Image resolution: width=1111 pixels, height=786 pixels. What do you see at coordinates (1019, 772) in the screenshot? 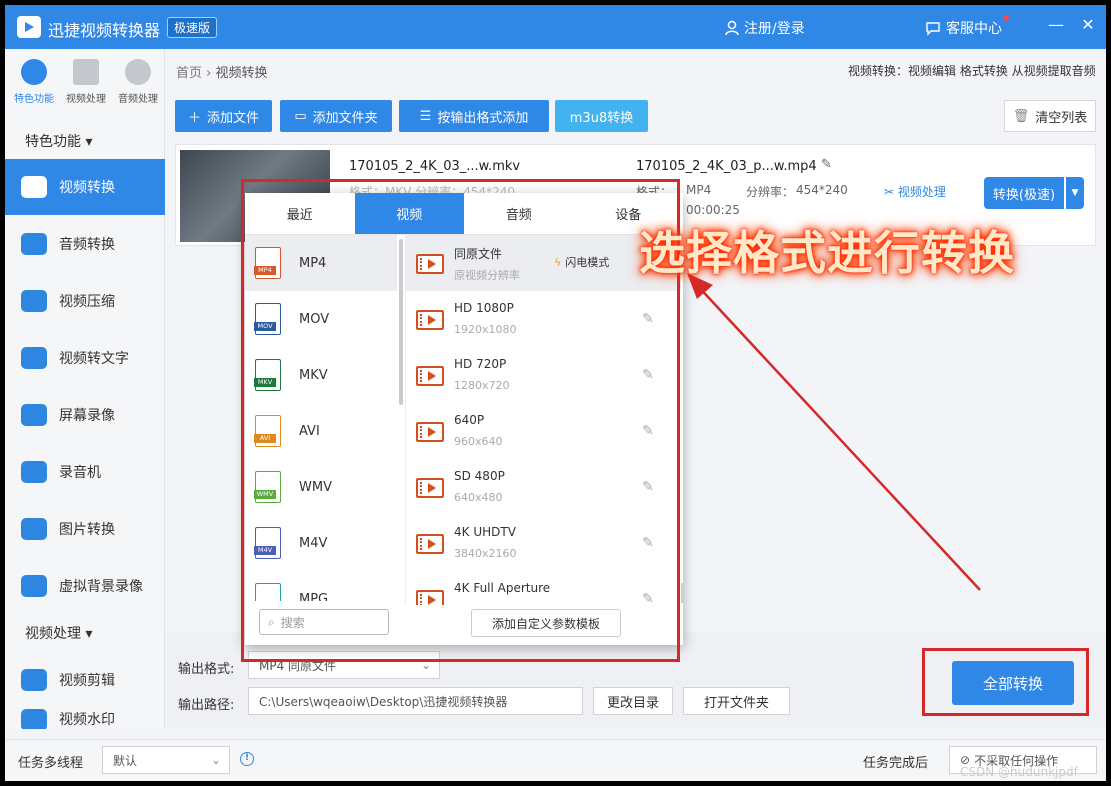
I see `watermark: CSDN @hudunkjpdf` at bounding box center [1019, 772].